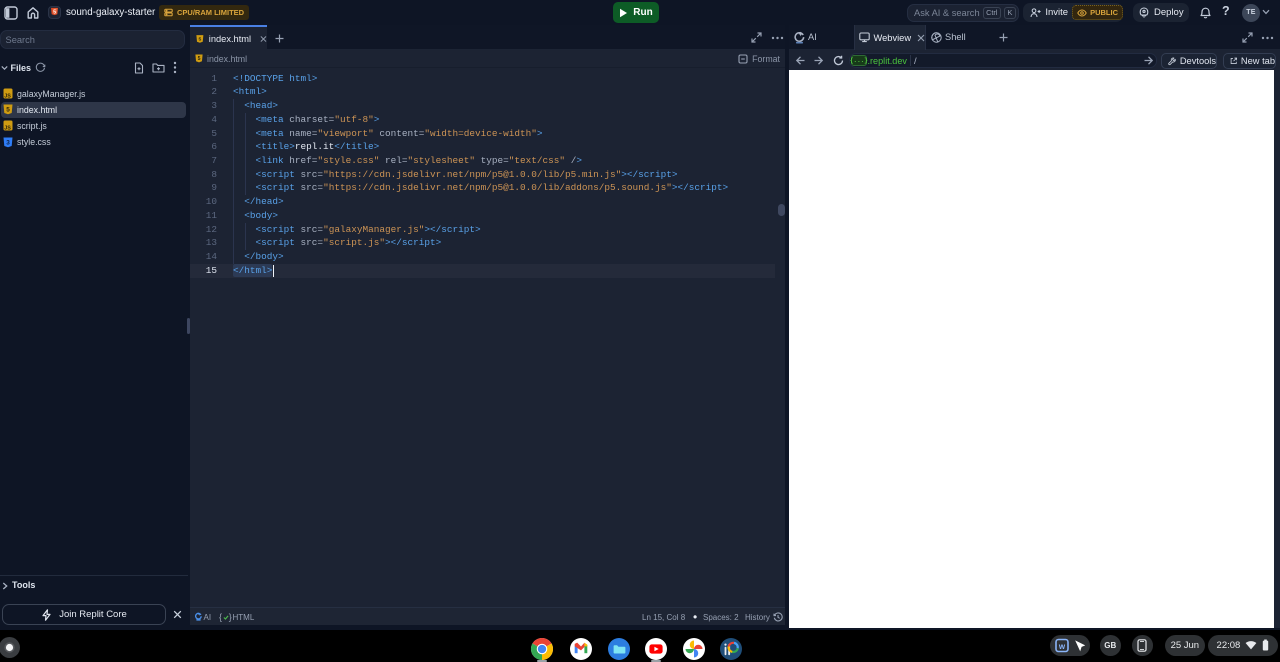 This screenshot has height=662, width=1280. What do you see at coordinates (8, 142) in the screenshot?
I see `svg-text: 3` at bounding box center [8, 142].